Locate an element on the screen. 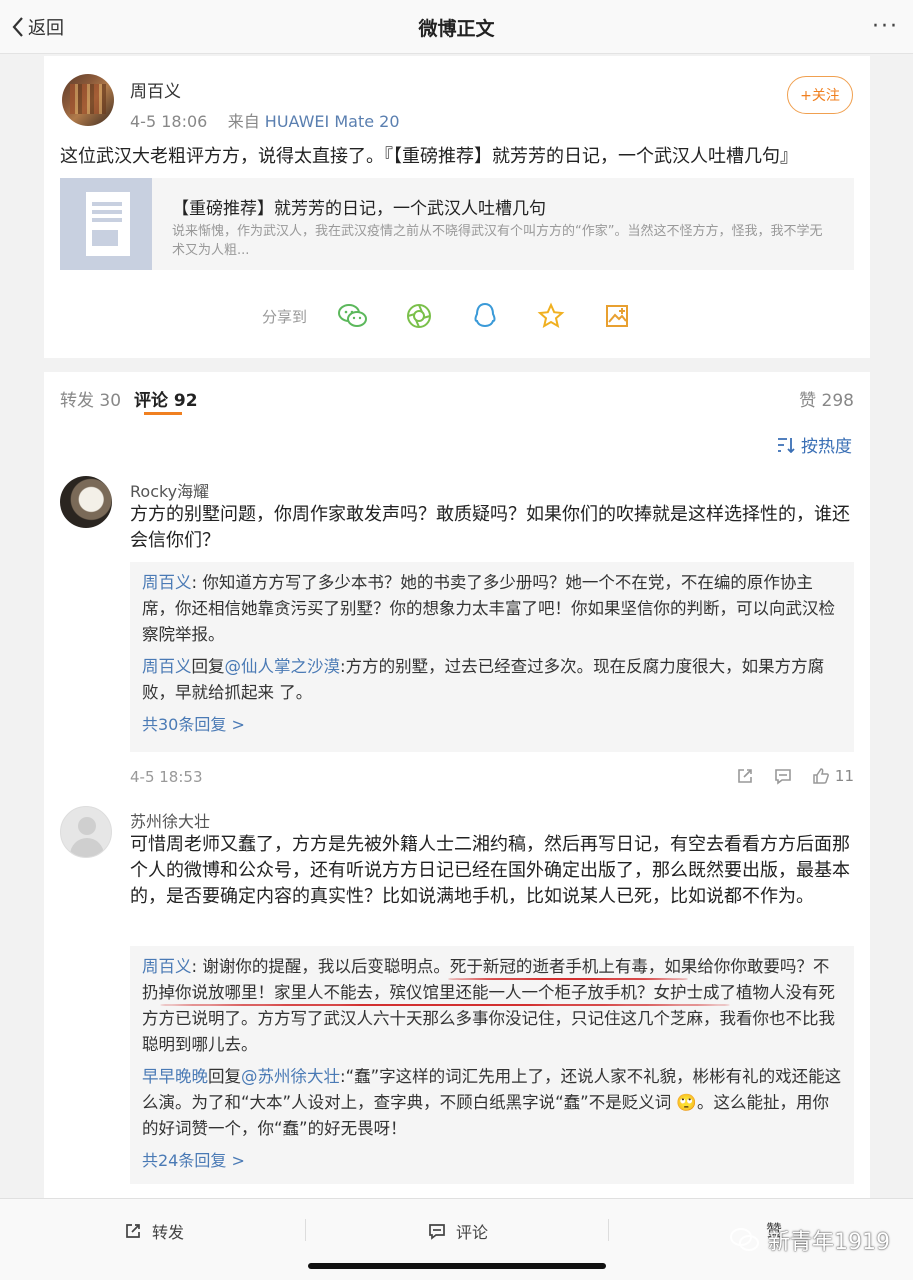 The width and height of the screenshot is (913, 1280). more-replies-link: 共24条回复 > is located at coordinates (492, 1161).